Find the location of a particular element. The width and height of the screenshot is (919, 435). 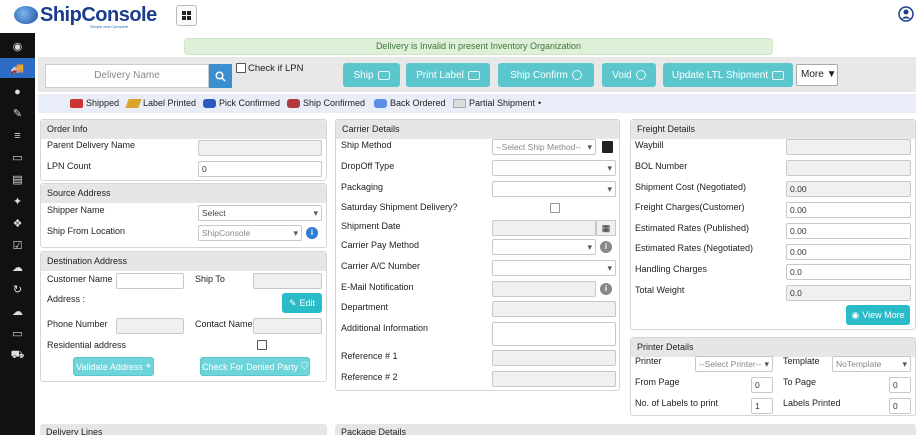

cloud-download-icon: ☁ is located at coordinates (17, 311).